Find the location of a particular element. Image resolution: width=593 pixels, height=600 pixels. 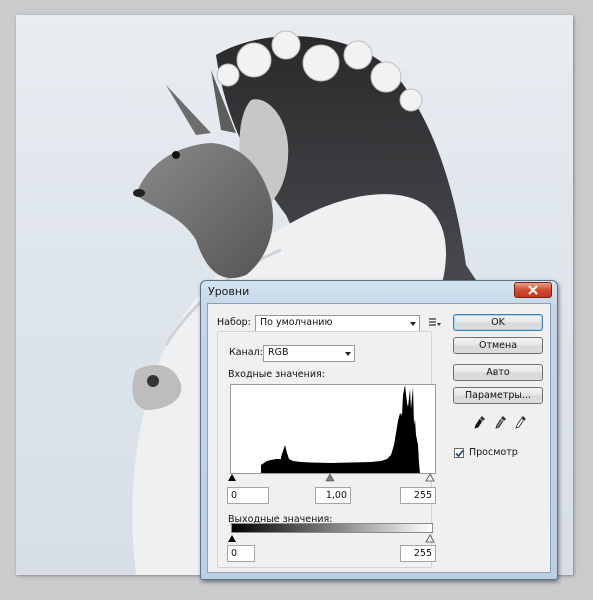

checkmark-icon is located at coordinates (459, 453).